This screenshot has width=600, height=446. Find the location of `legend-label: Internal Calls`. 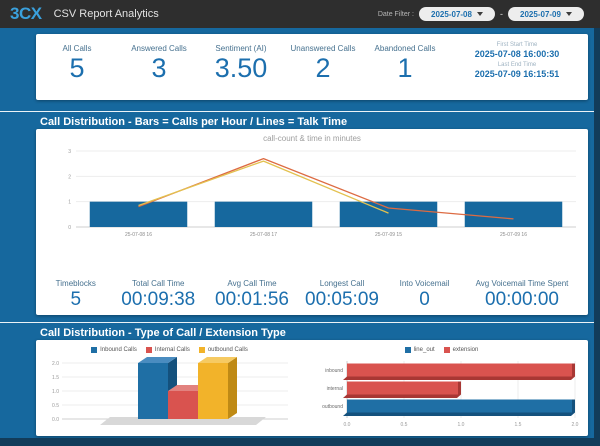

legend-label: Internal Calls is located at coordinates (172, 350).